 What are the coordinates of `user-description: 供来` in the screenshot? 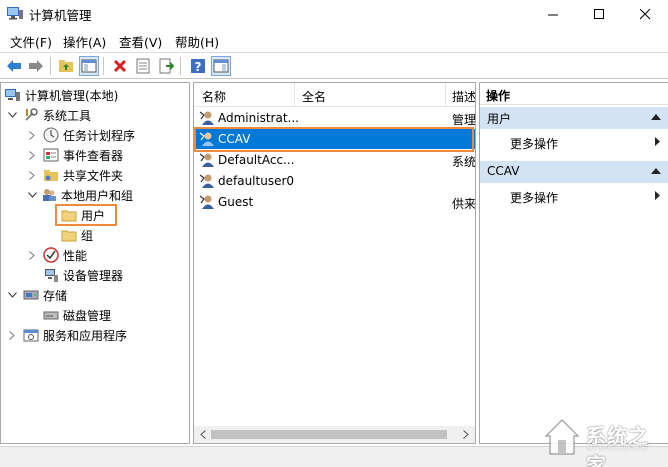 It's located at (464, 204).